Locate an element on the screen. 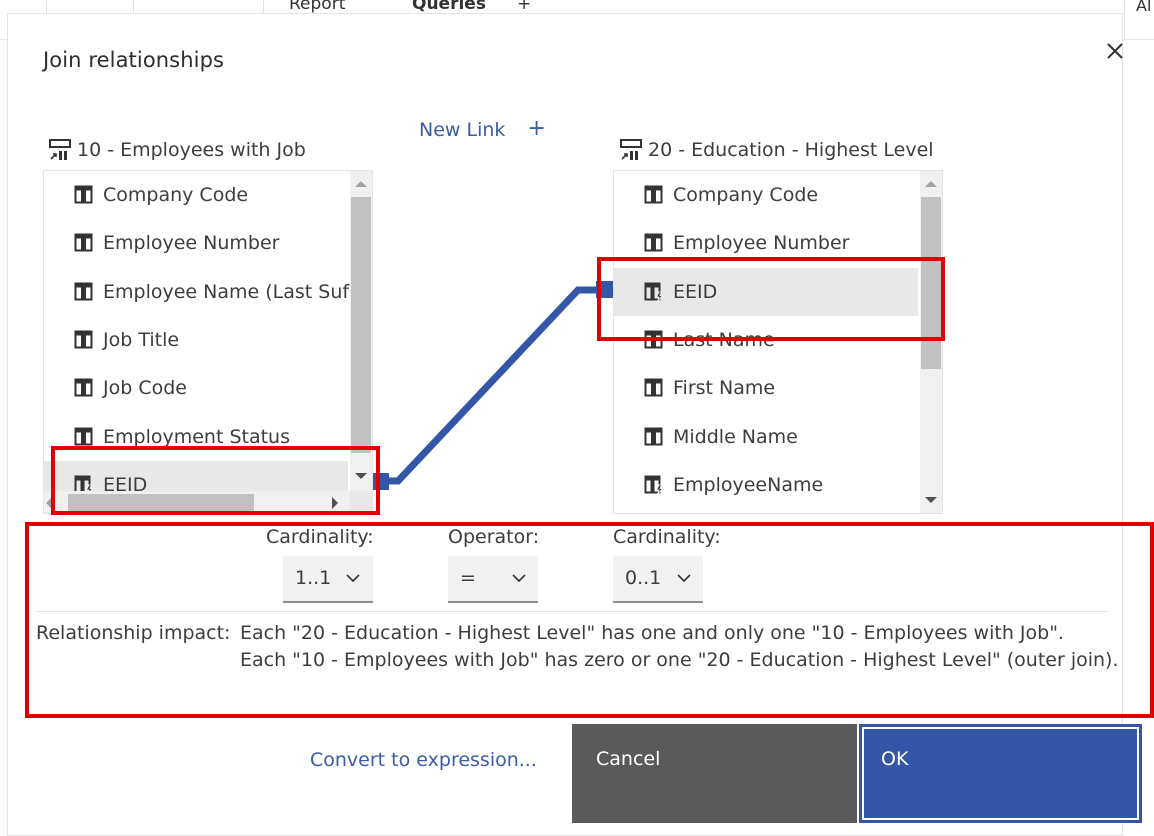 The image size is (1154, 836). left-column-list-item: Employment Status is located at coordinates (196, 437).